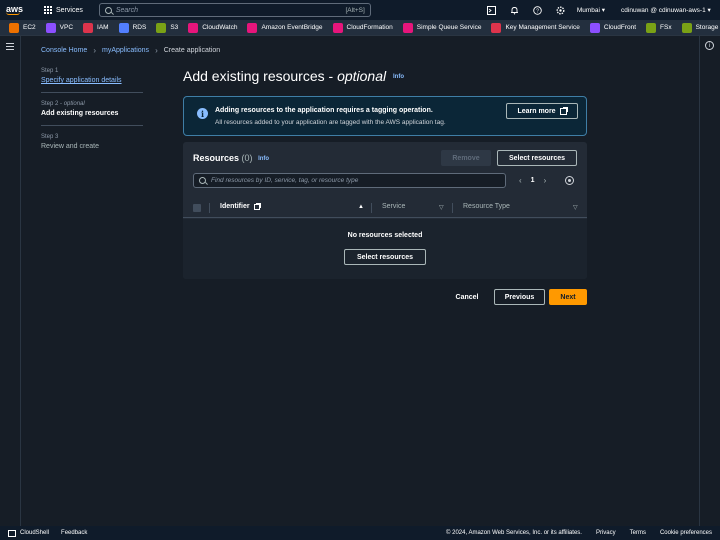 This screenshot has width=720, height=540. Describe the element at coordinates (514, 10) in the screenshot. I see `bell-icon` at that location.